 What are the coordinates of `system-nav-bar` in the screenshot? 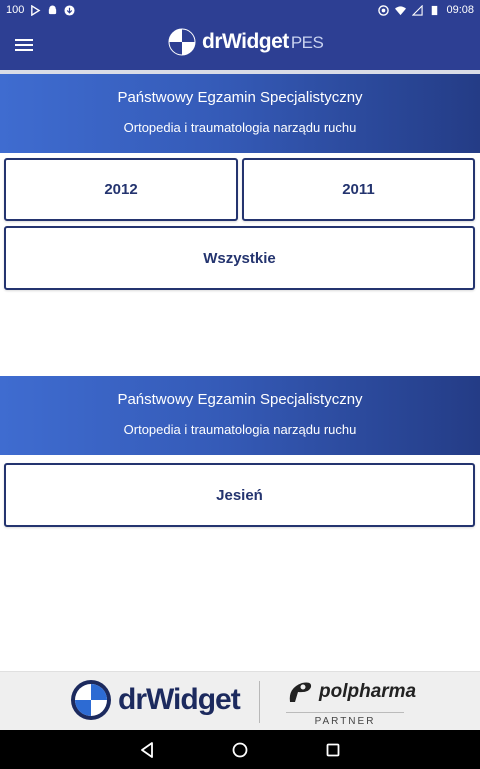 It's located at (240, 749).